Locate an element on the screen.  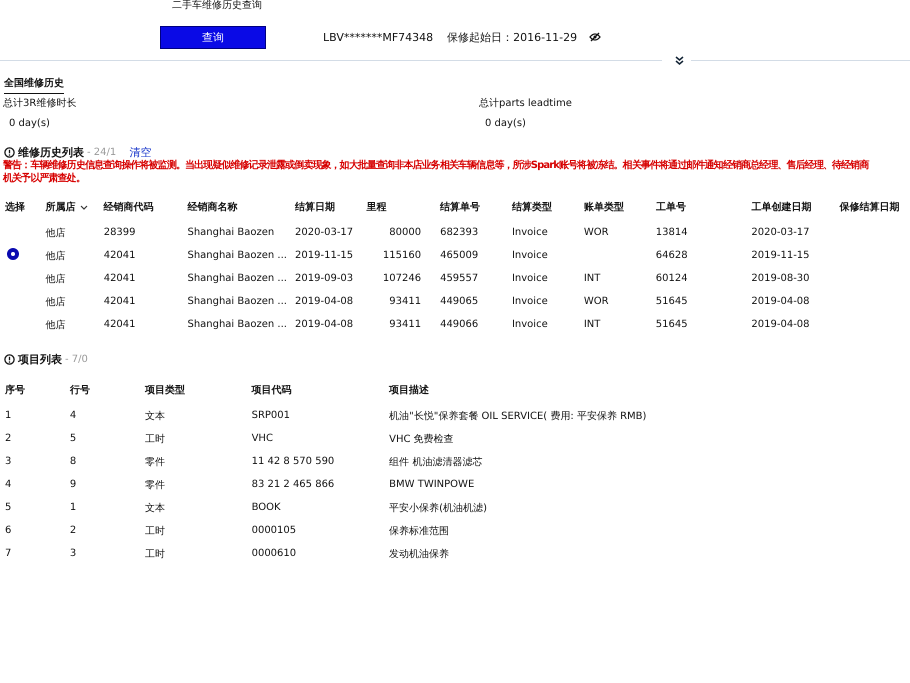
table-cell: Shanghai Baozen is located at coordinates (230, 232).